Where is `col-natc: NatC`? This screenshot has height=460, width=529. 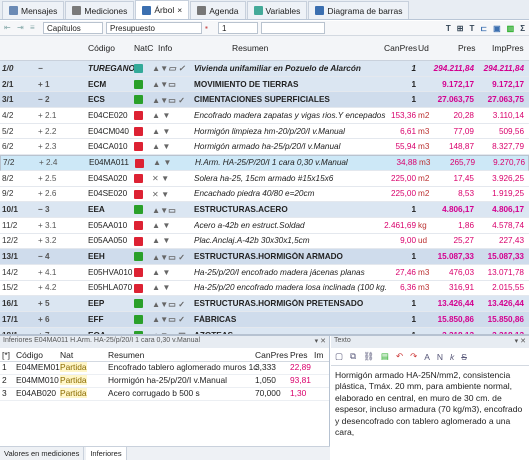 col-natc: NatC is located at coordinates (143, 48).